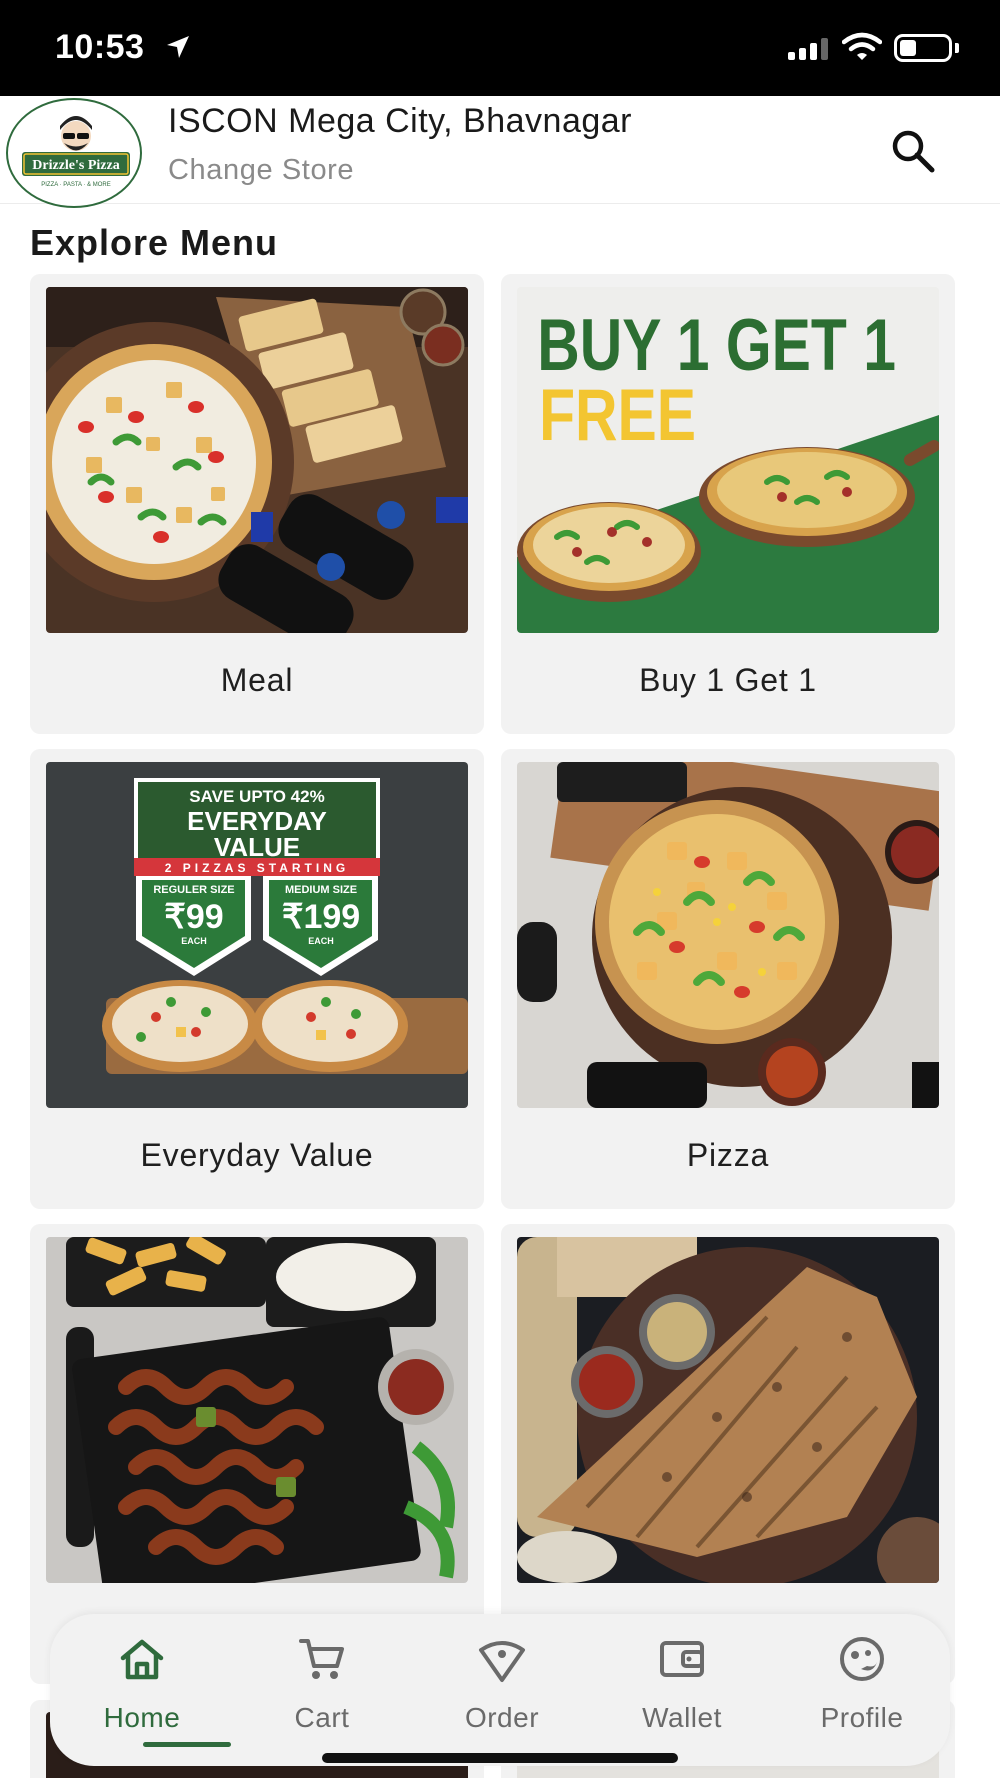  What do you see at coordinates (193, 890) in the screenshot?
I see `price-1-size: REGULER SIZE` at bounding box center [193, 890].